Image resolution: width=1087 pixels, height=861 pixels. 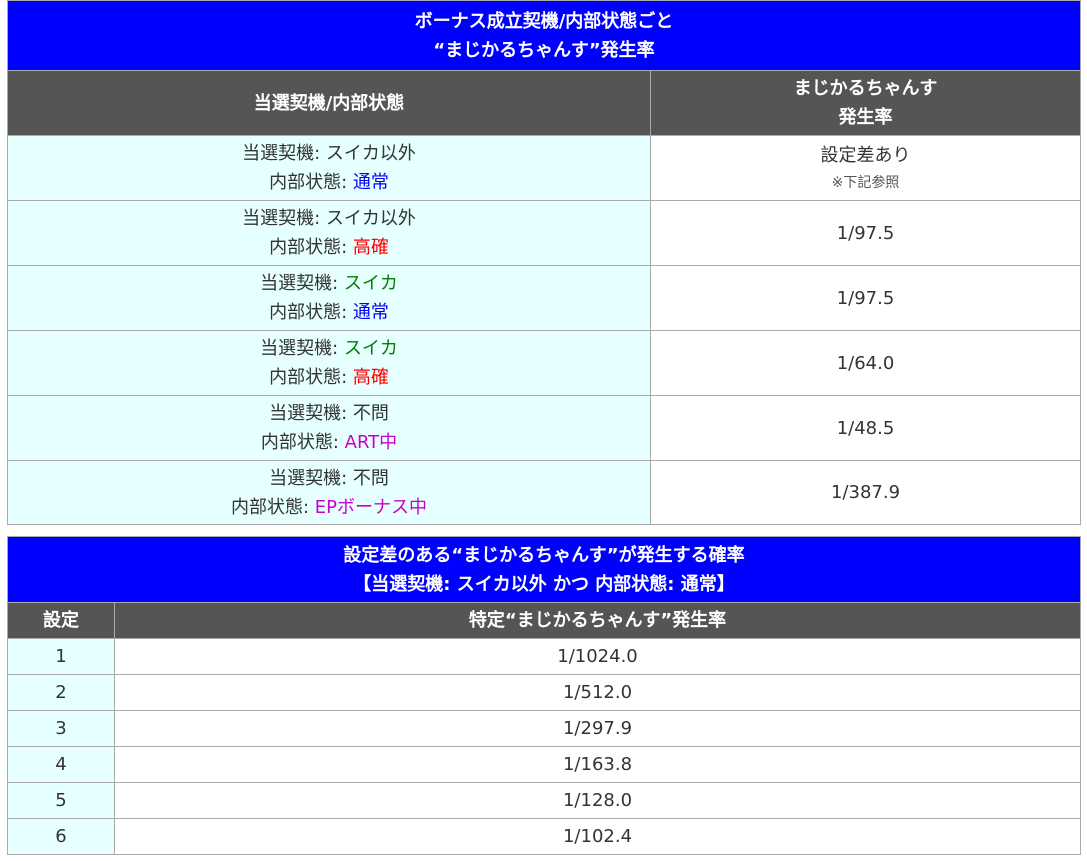 I want to click on table2-row: 5 1/128.0, so click(x=544, y=800).